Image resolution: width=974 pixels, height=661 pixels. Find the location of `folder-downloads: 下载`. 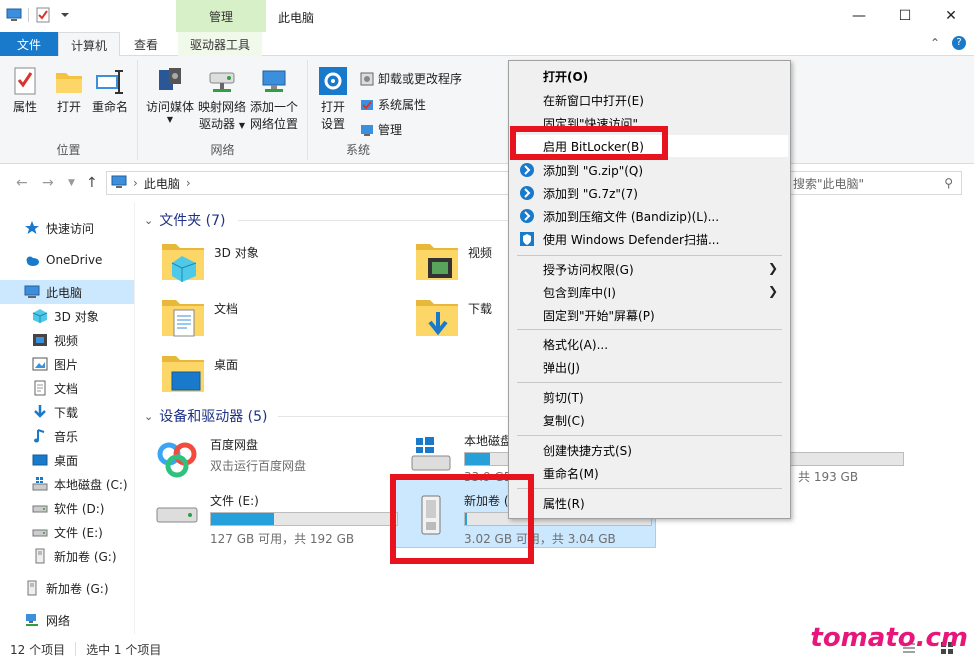

folder-downloads: 下载 is located at coordinates (453, 317).